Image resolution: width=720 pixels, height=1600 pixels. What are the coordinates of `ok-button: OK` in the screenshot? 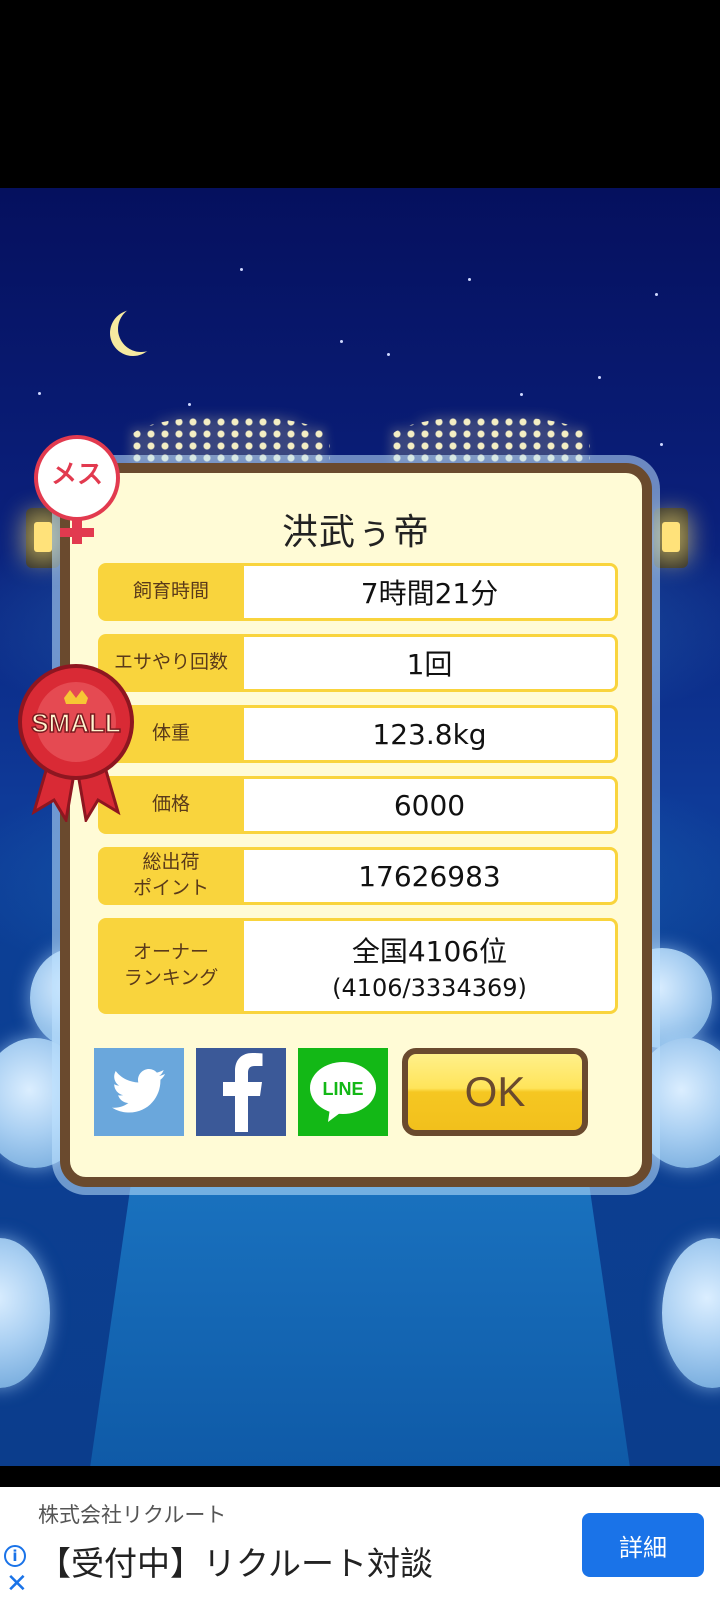 It's located at (495, 1092).